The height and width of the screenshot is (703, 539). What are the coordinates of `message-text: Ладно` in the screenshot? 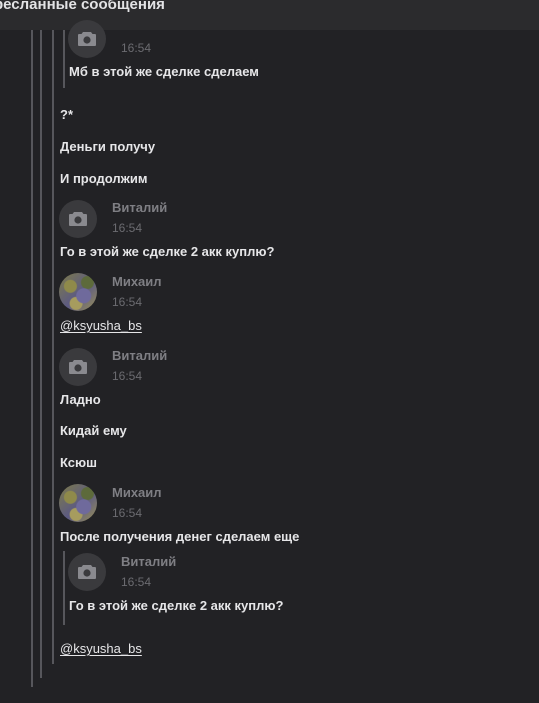 It's located at (80, 399).